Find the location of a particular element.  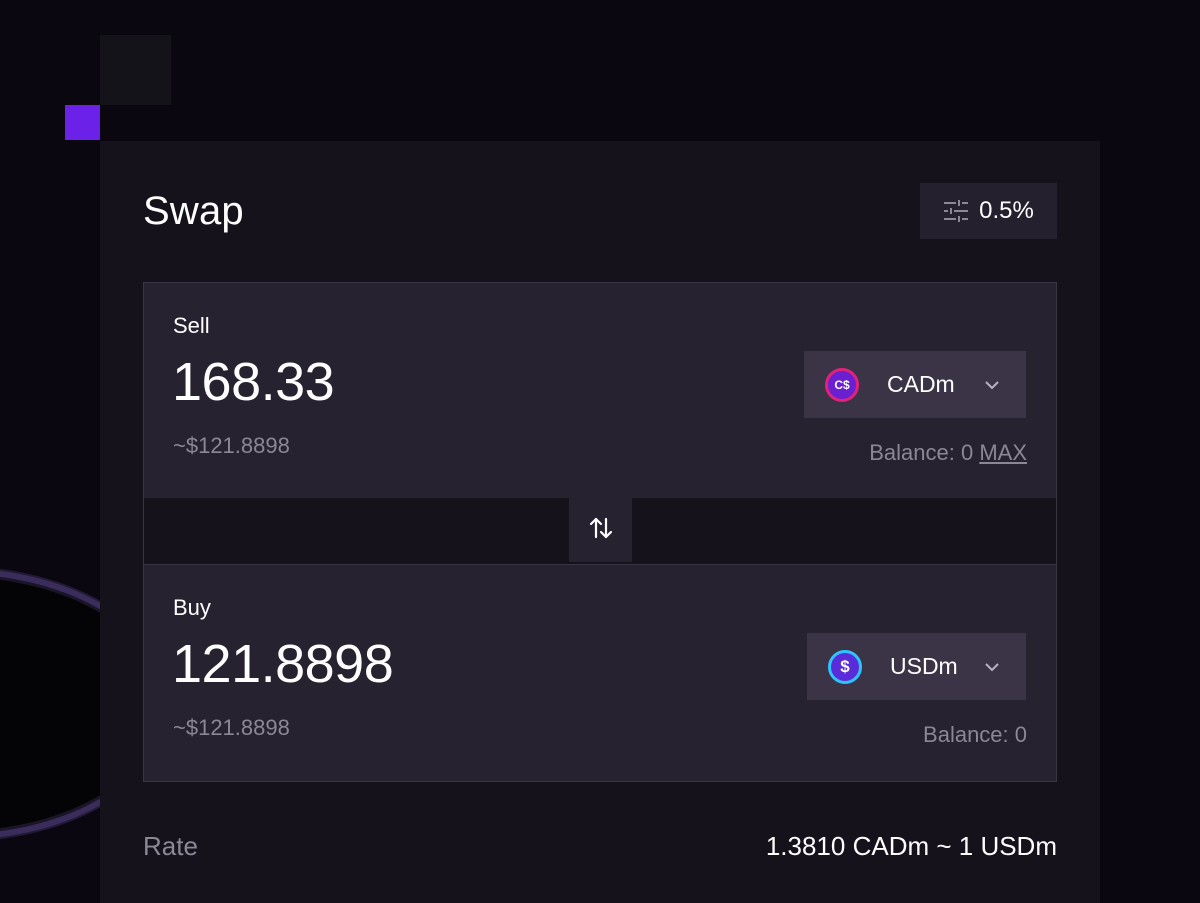

buy-amount-input: 121.8898 is located at coordinates (283, 664).